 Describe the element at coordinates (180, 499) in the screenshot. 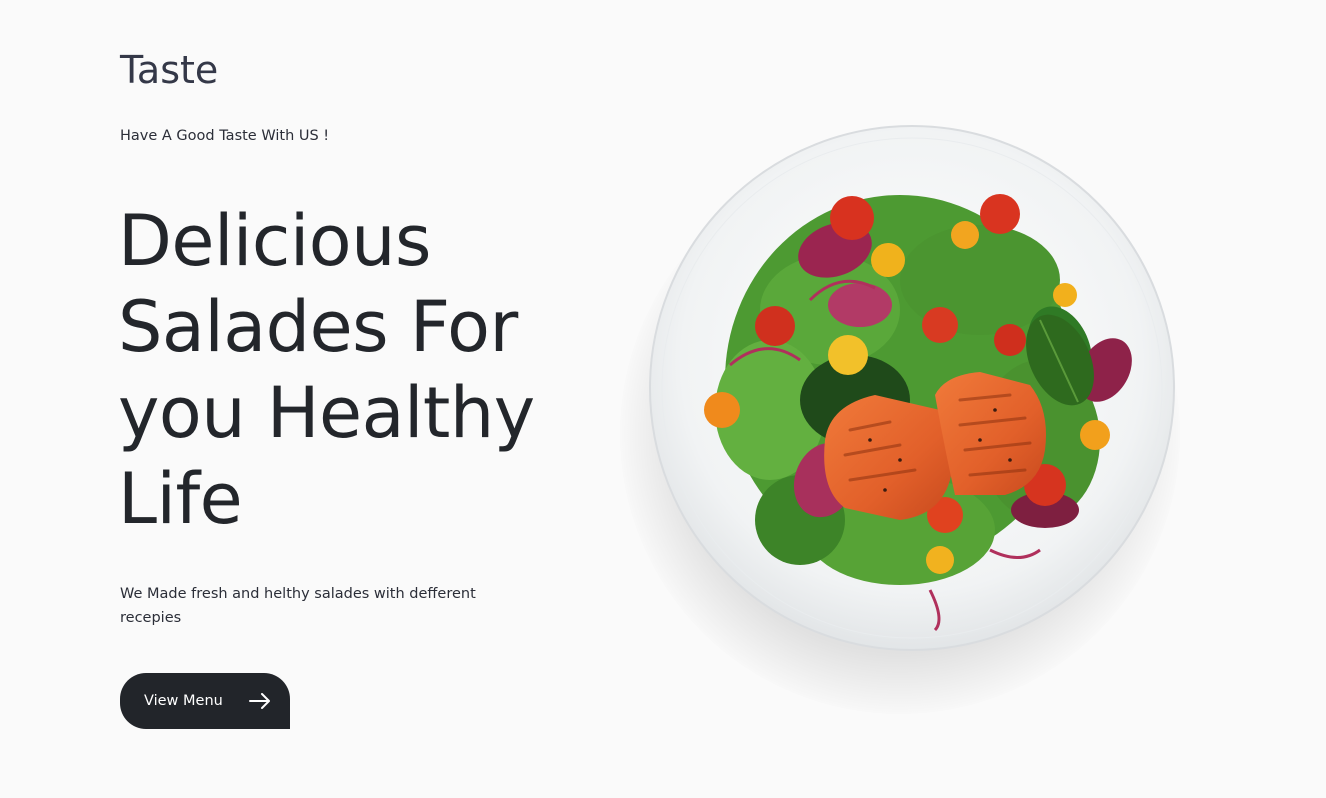

I see `headline-line-4: Life` at that location.